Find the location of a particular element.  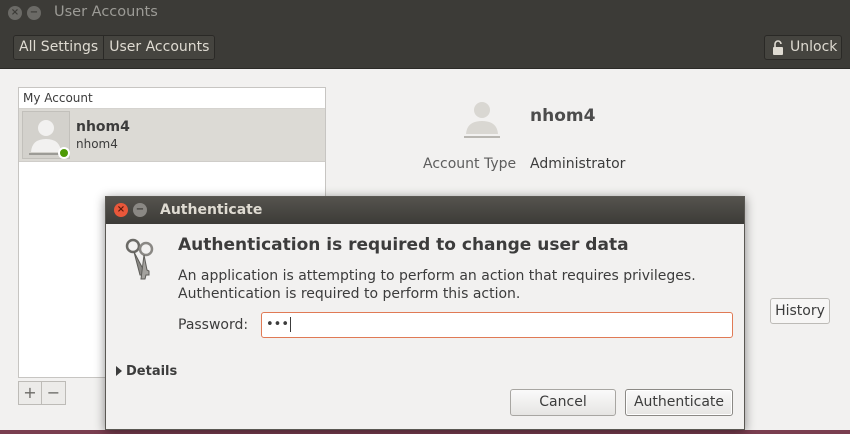

unlock-button: Unlock is located at coordinates (803, 47).